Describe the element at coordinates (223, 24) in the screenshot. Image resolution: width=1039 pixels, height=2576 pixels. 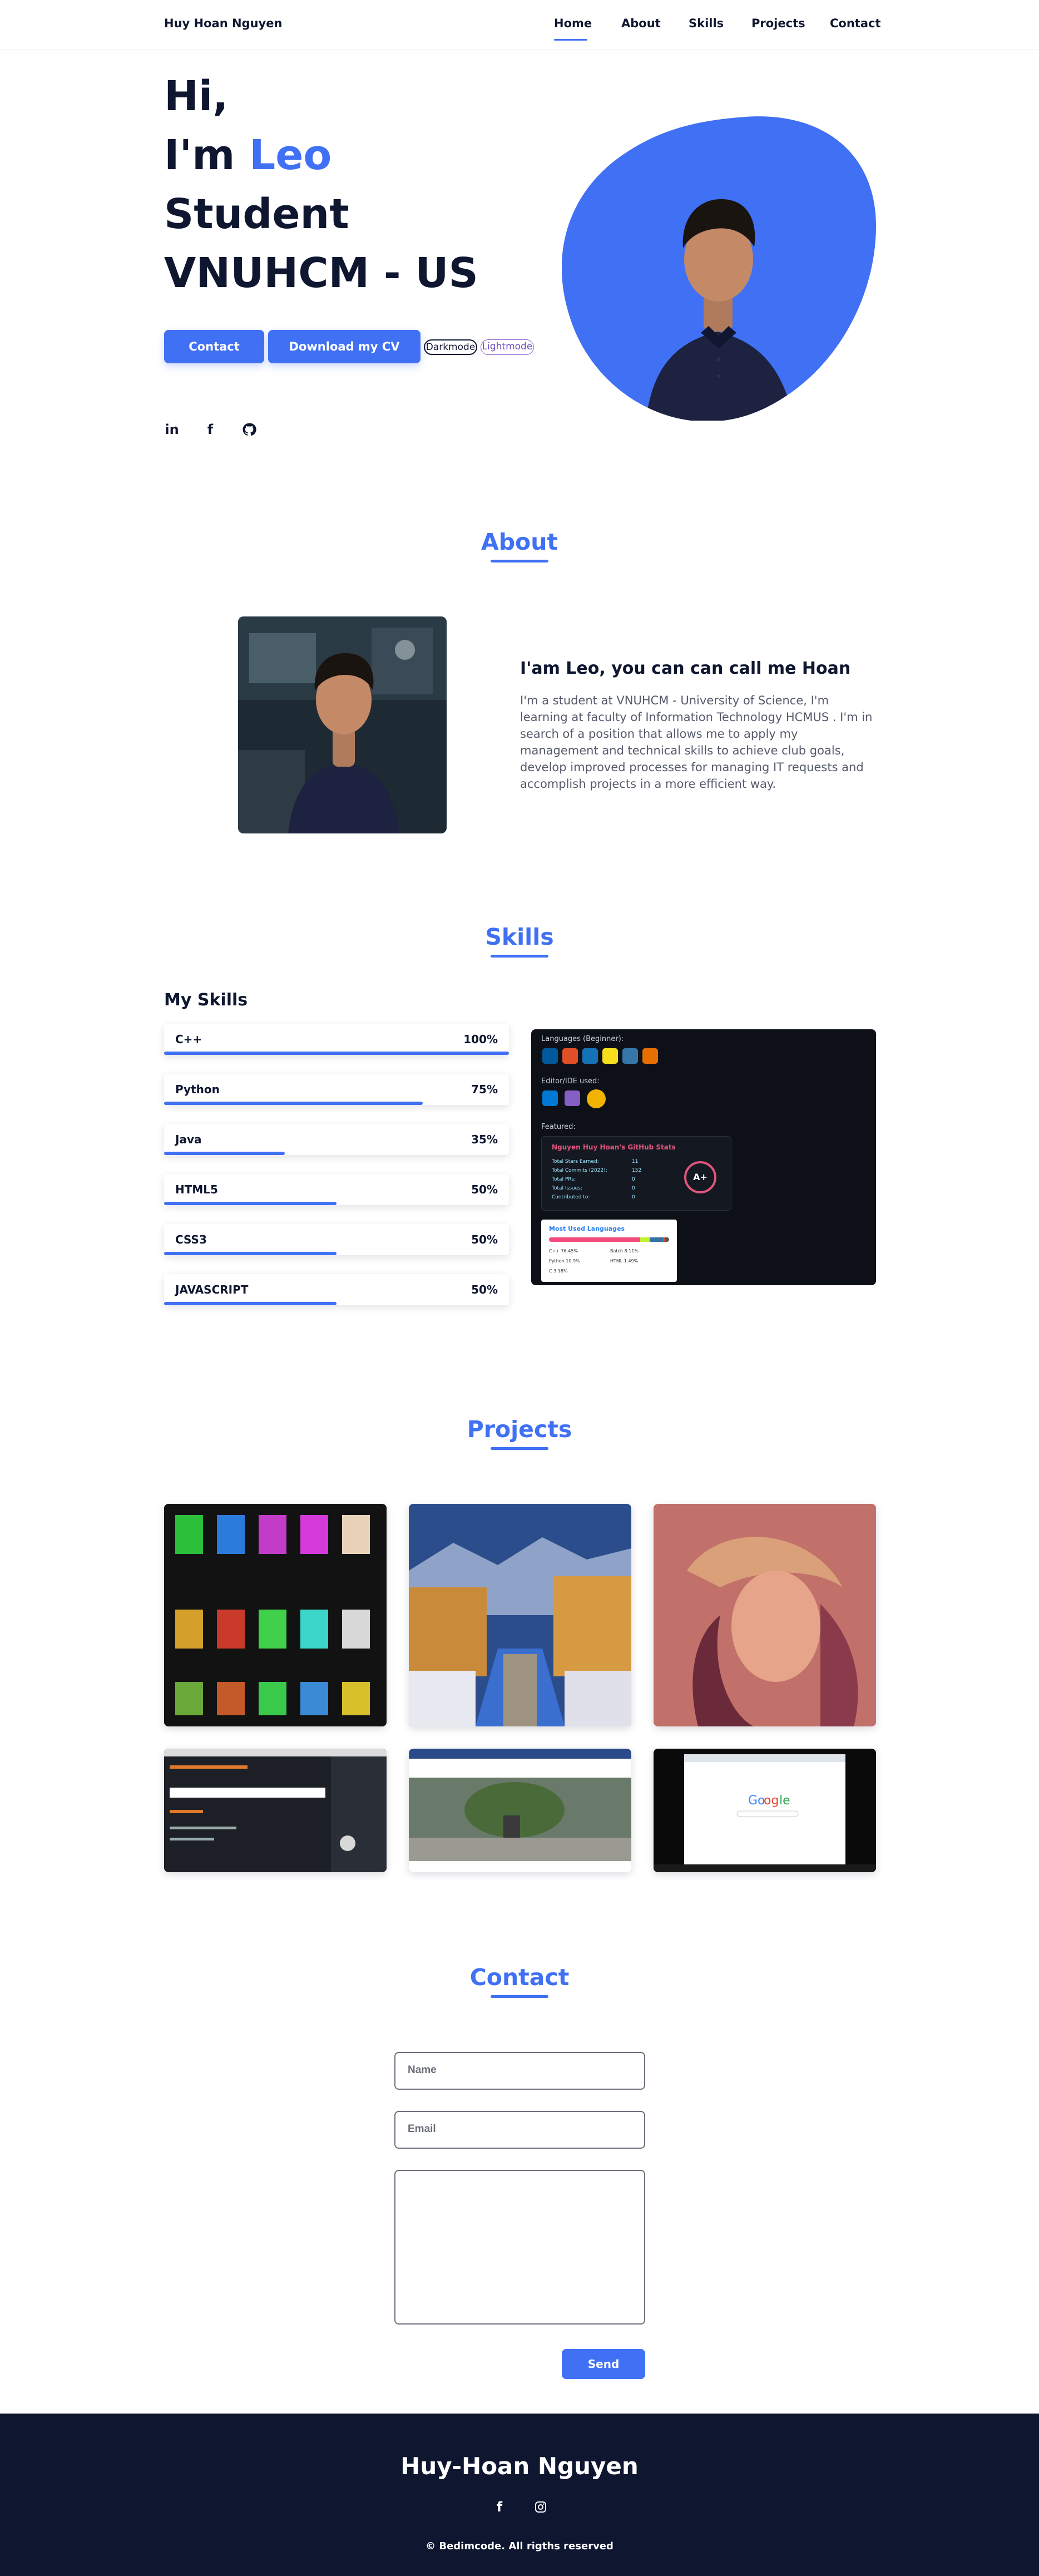
I see `brand-logo: Huy Hoan Nguyen` at that location.